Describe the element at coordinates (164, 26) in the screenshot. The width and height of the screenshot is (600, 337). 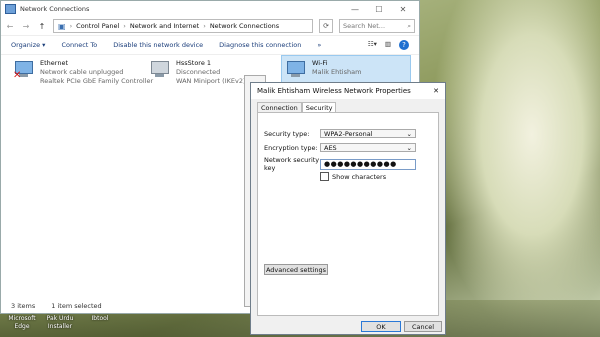
I see `breadcrumb-network-internet: Network and Internet` at that location.